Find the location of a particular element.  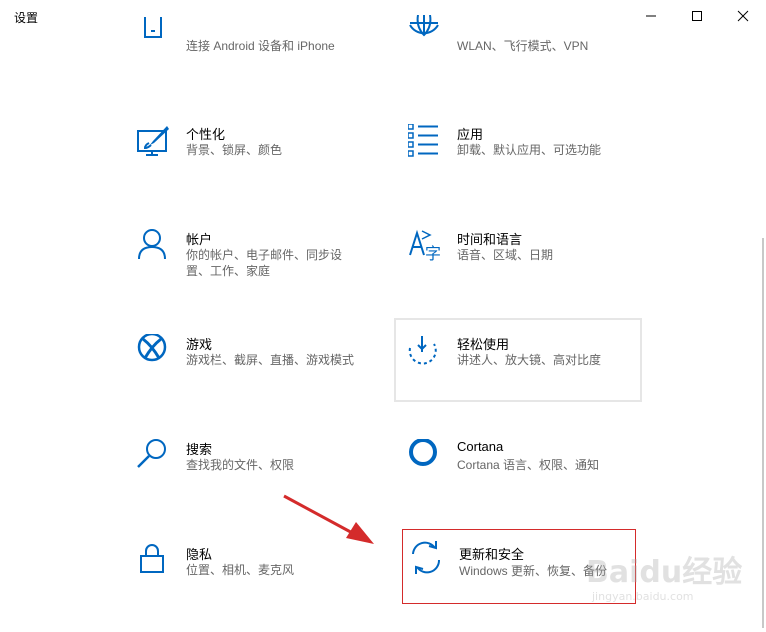

tile-cortana-desc: Cortana 语言、权限、通知 is located at coordinates (528, 465).